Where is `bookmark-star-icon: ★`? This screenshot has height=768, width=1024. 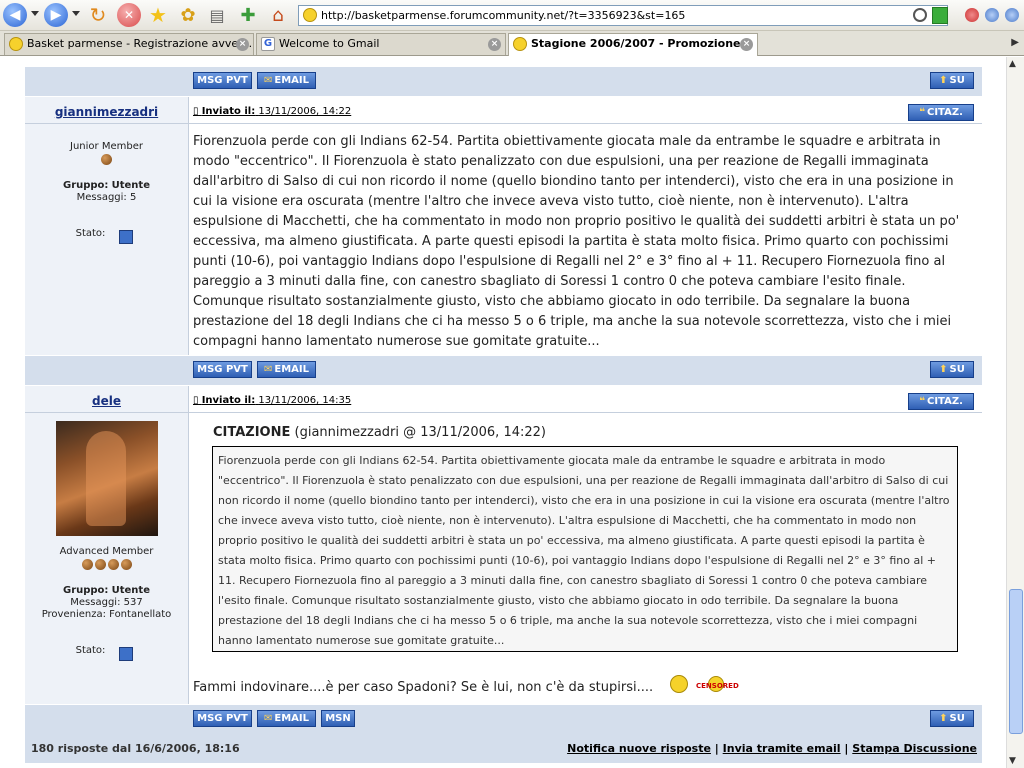
bookmark-star-icon: ★ is located at coordinates (158, 15).